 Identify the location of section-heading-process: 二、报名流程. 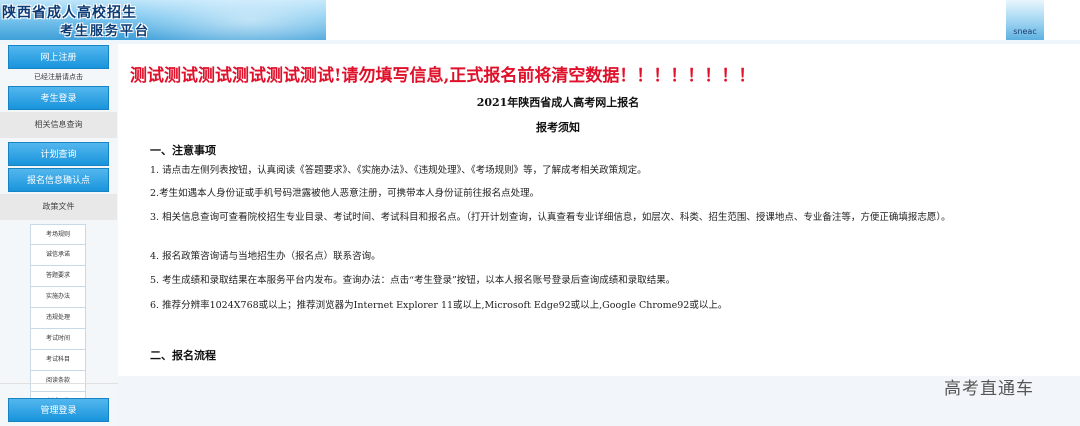
(183, 355).